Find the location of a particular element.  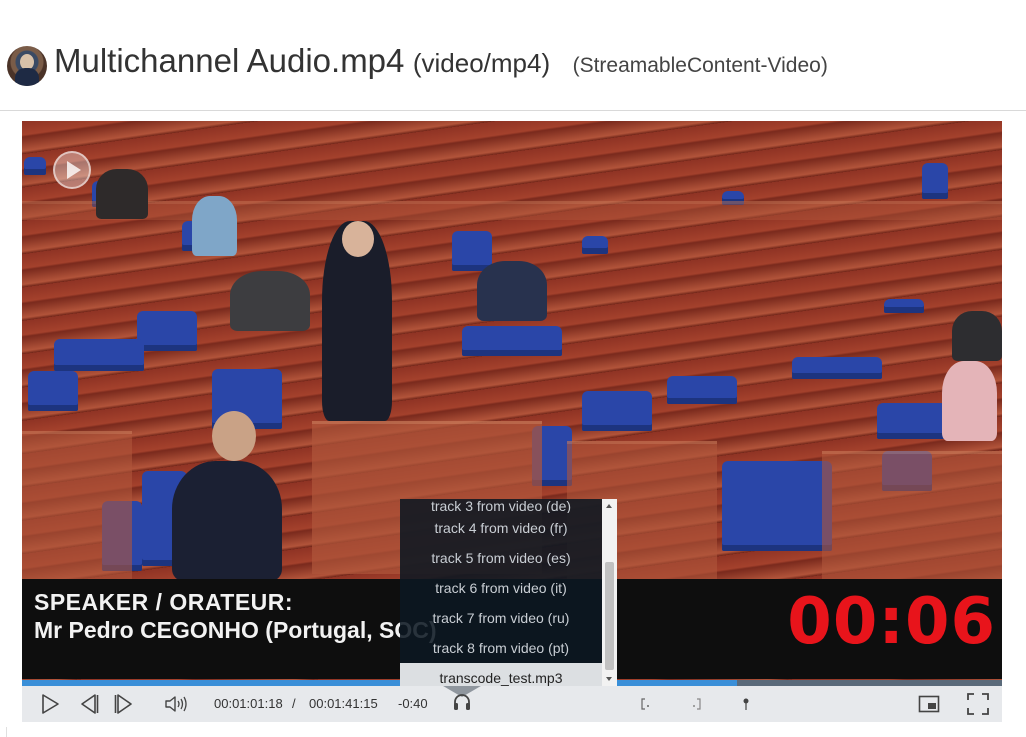

fullscreen-button is located at coordinates (978, 704).